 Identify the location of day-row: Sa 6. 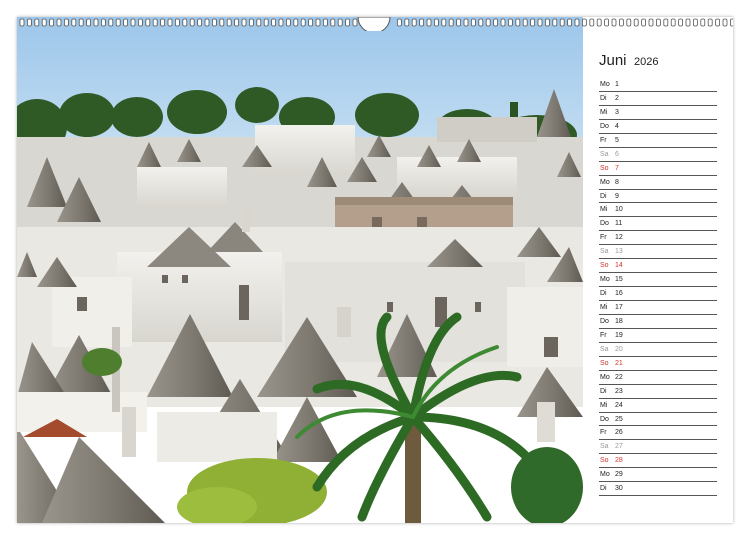
(658, 155).